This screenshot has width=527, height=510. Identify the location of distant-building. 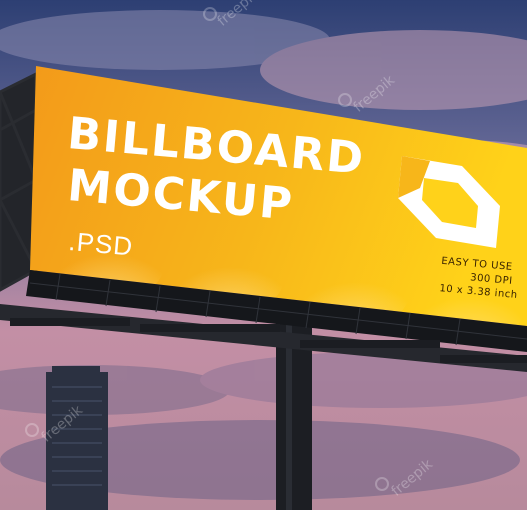
(77, 438).